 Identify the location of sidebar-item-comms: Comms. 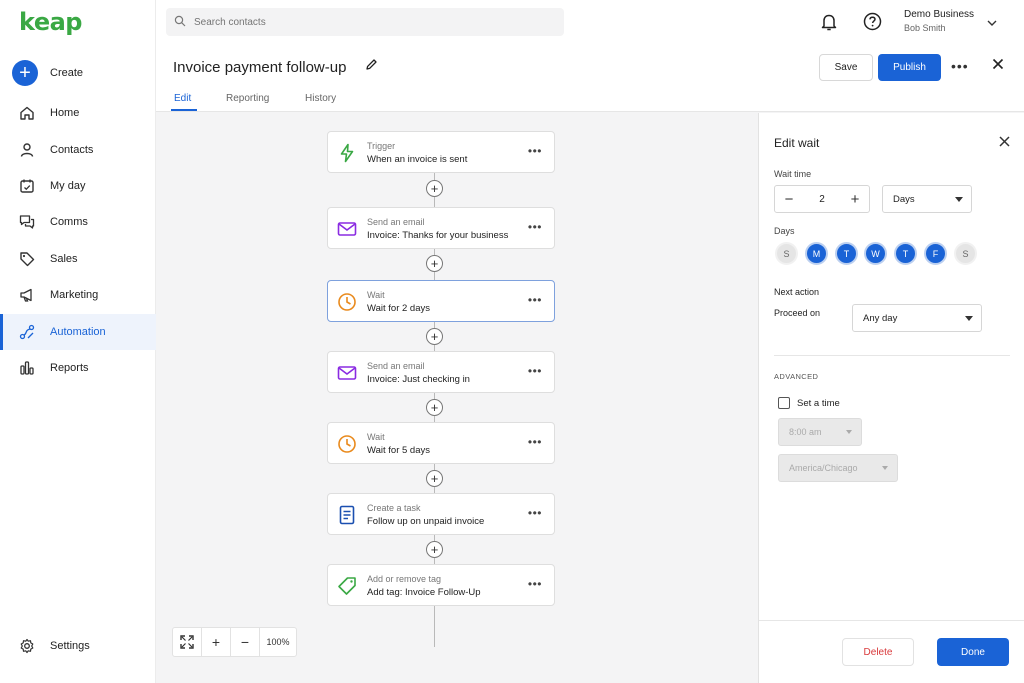
(78, 222).